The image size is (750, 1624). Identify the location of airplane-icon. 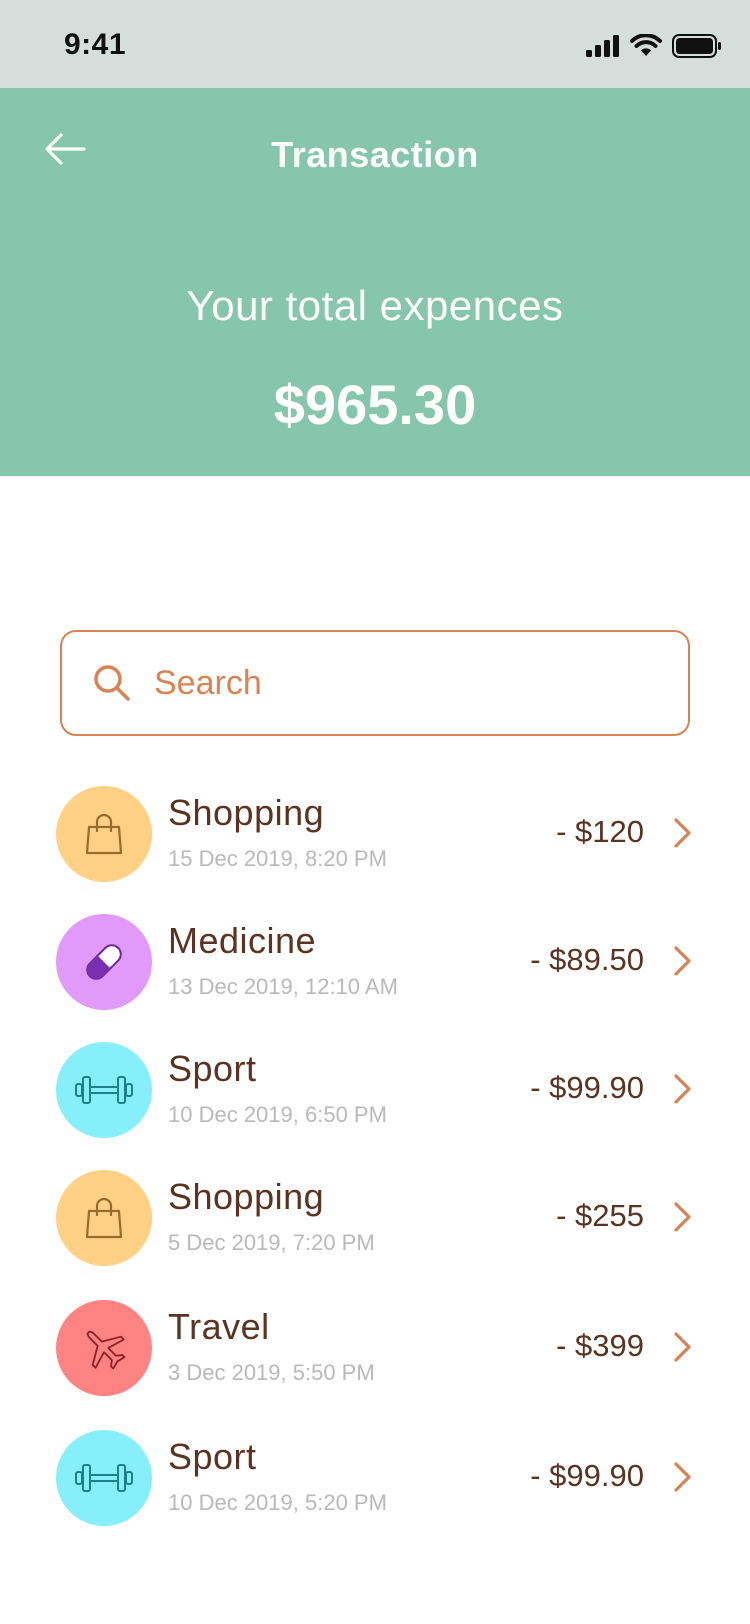
(106, 1350).